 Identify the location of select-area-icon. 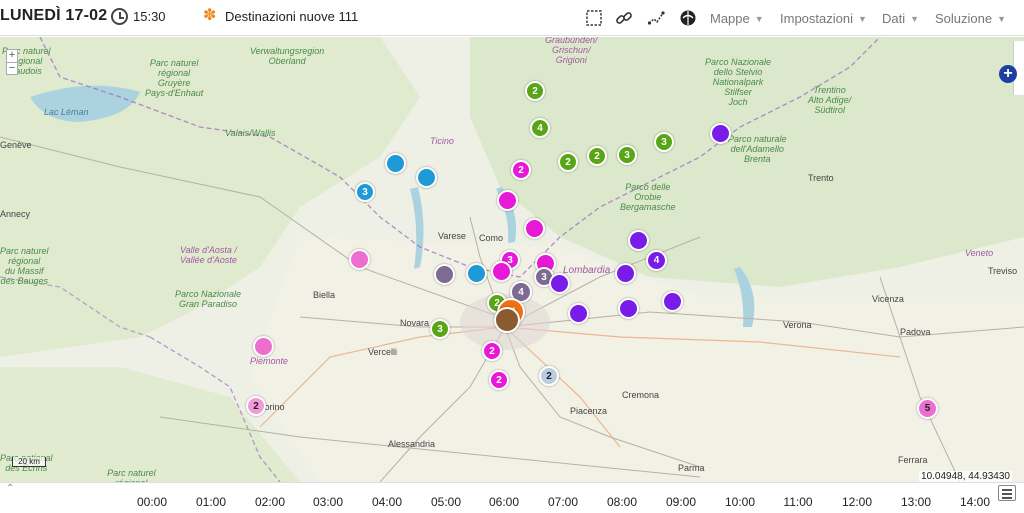
(594, 18).